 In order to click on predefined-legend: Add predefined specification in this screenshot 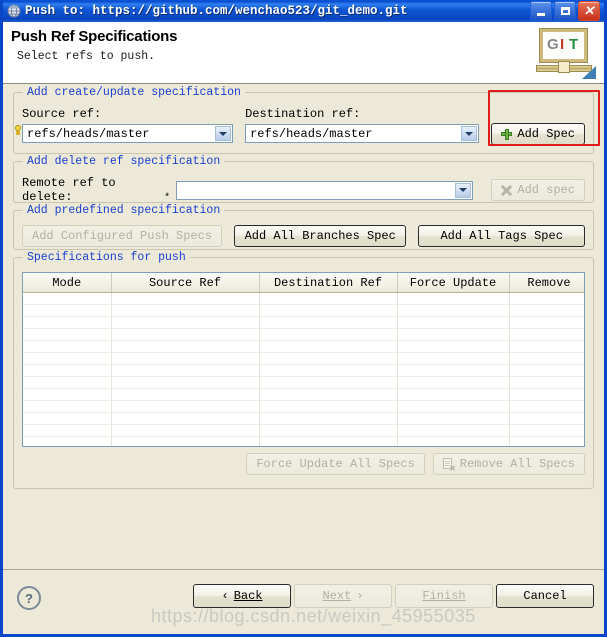, I will do `click(124, 210)`.